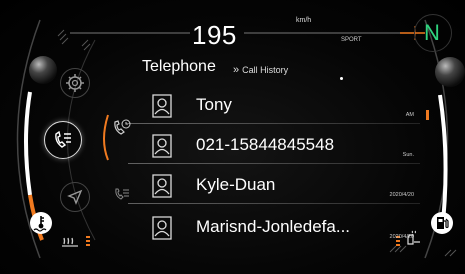  Describe the element at coordinates (123, 194) in the screenshot. I see `call-list-icon` at that location.